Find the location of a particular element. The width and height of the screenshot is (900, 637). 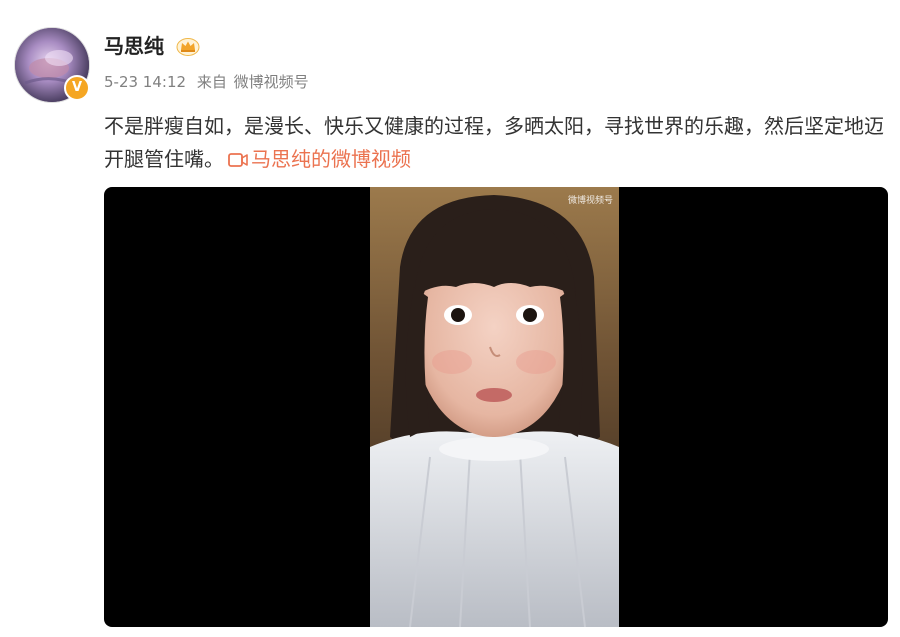

video-link-label: 马思纯的微博视频 is located at coordinates (331, 159).